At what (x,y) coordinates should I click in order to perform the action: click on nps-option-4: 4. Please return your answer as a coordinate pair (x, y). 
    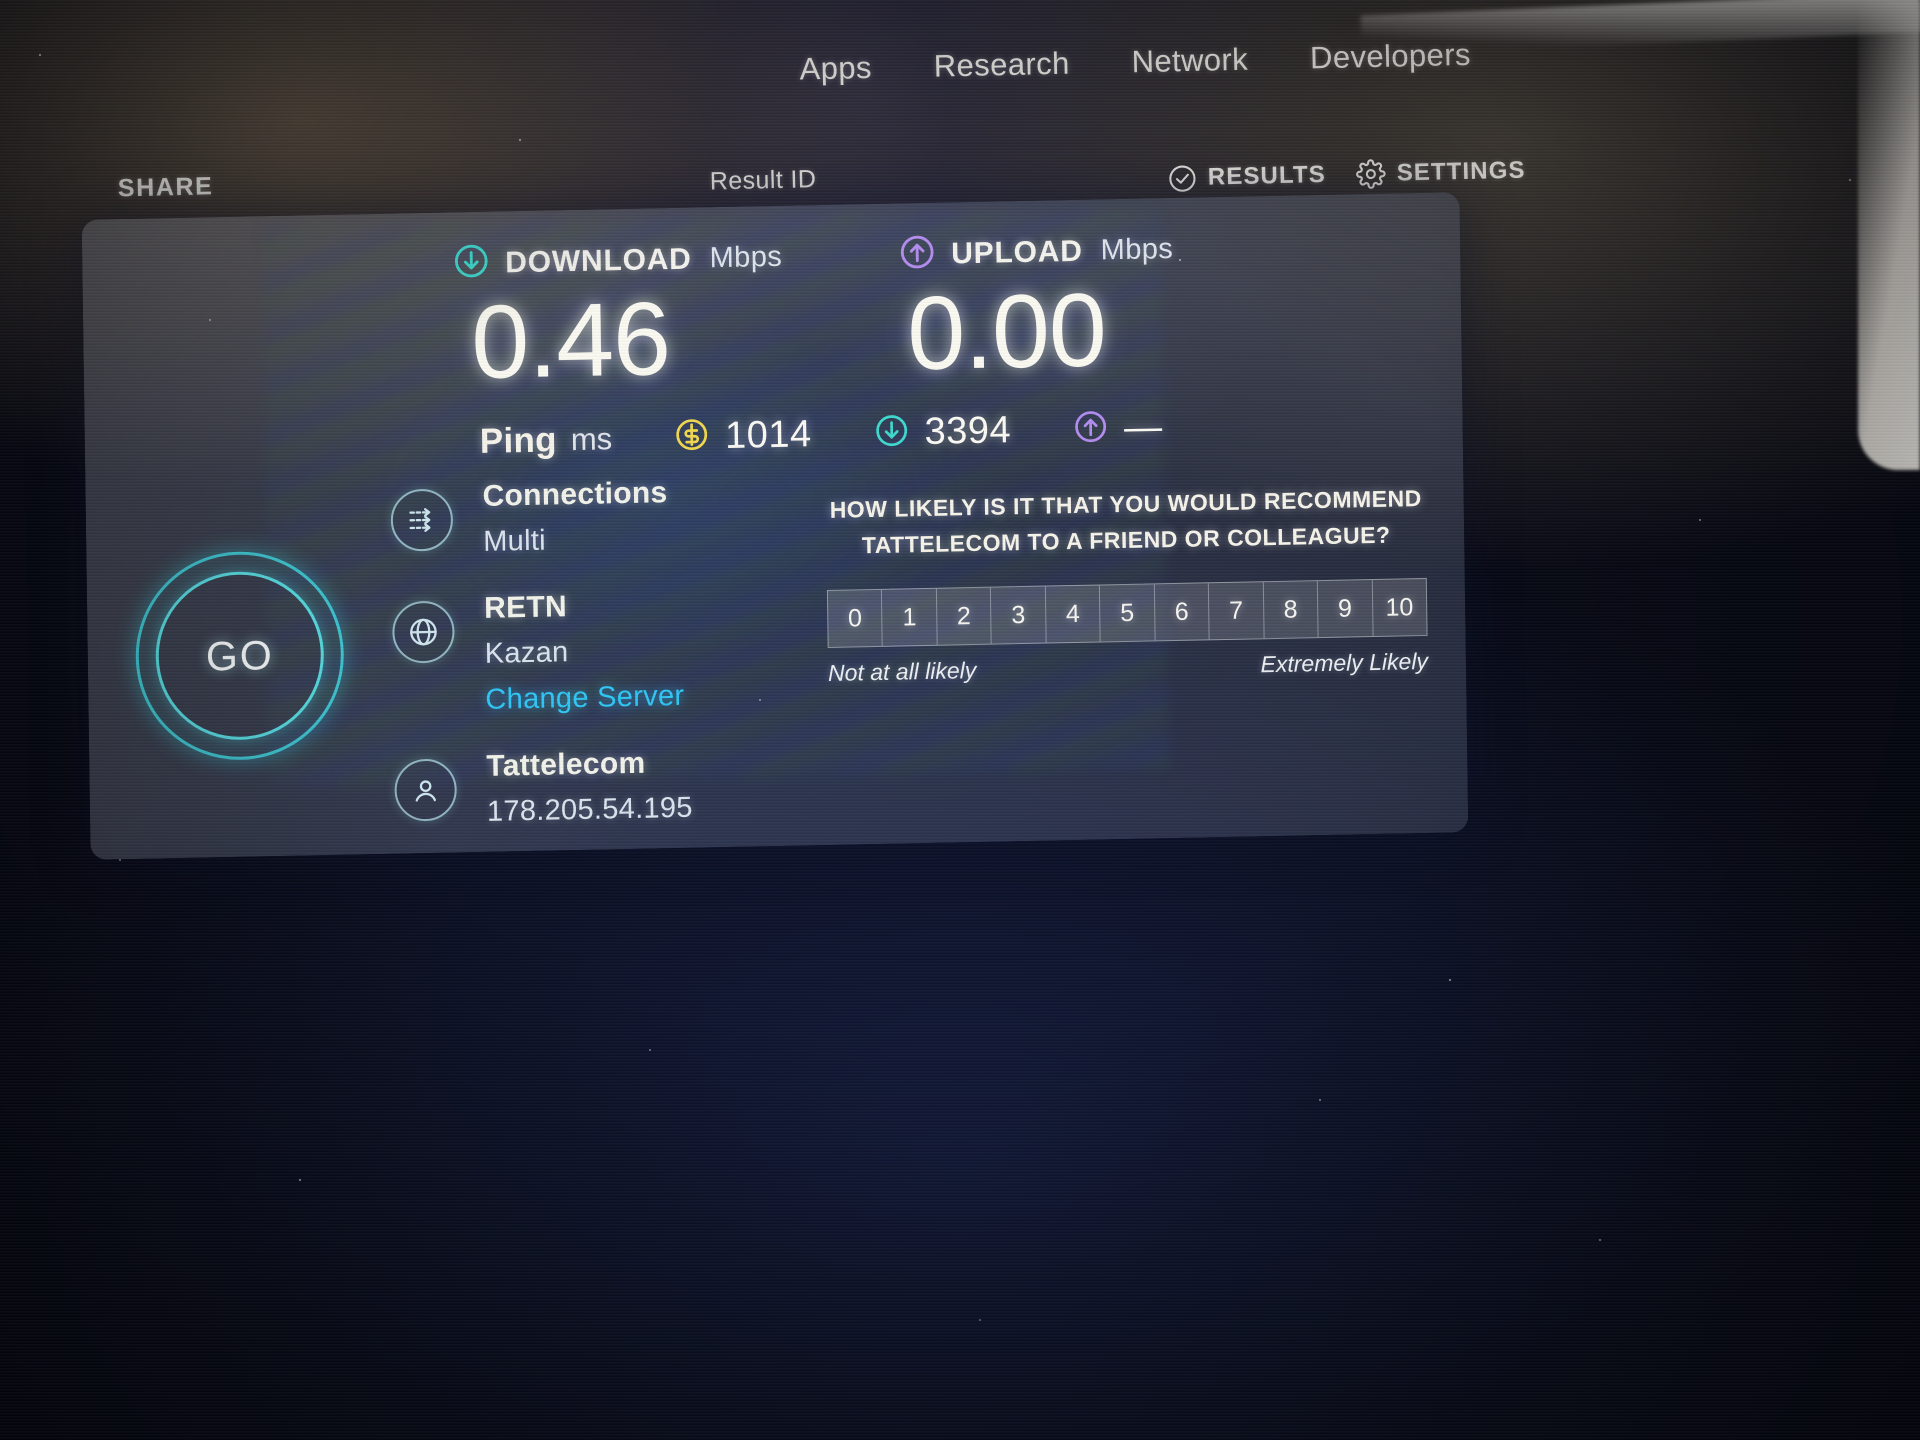
    Looking at the image, I should click on (1073, 614).